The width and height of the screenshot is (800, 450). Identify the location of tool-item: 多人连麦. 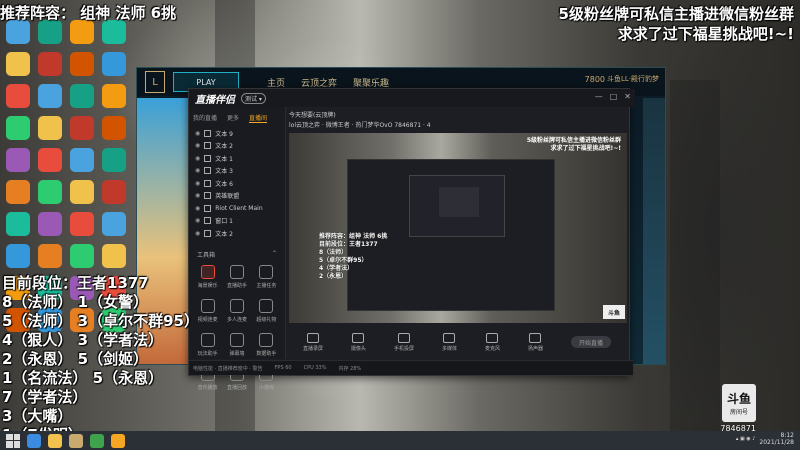
(236, 310).